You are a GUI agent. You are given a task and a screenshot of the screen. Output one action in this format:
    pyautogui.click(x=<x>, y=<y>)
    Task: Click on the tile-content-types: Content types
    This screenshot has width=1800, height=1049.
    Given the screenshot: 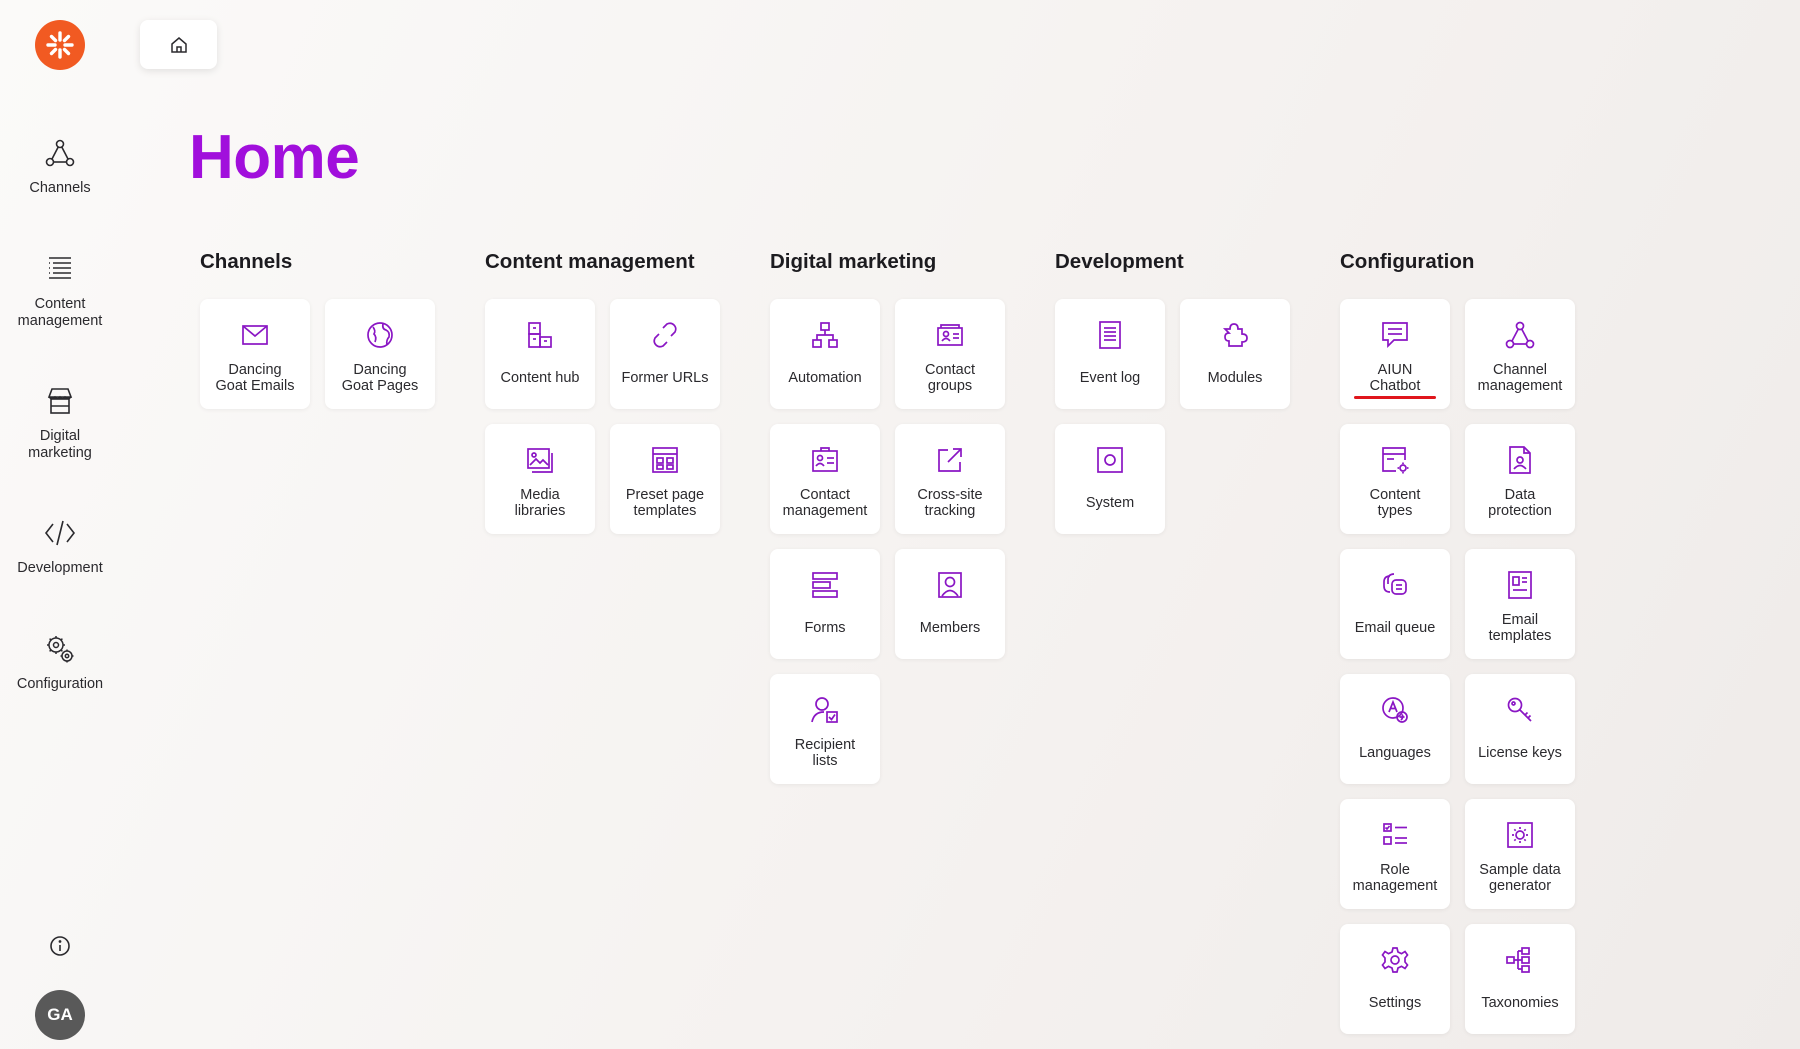 What is the action you would take?
    pyautogui.click(x=1395, y=479)
    